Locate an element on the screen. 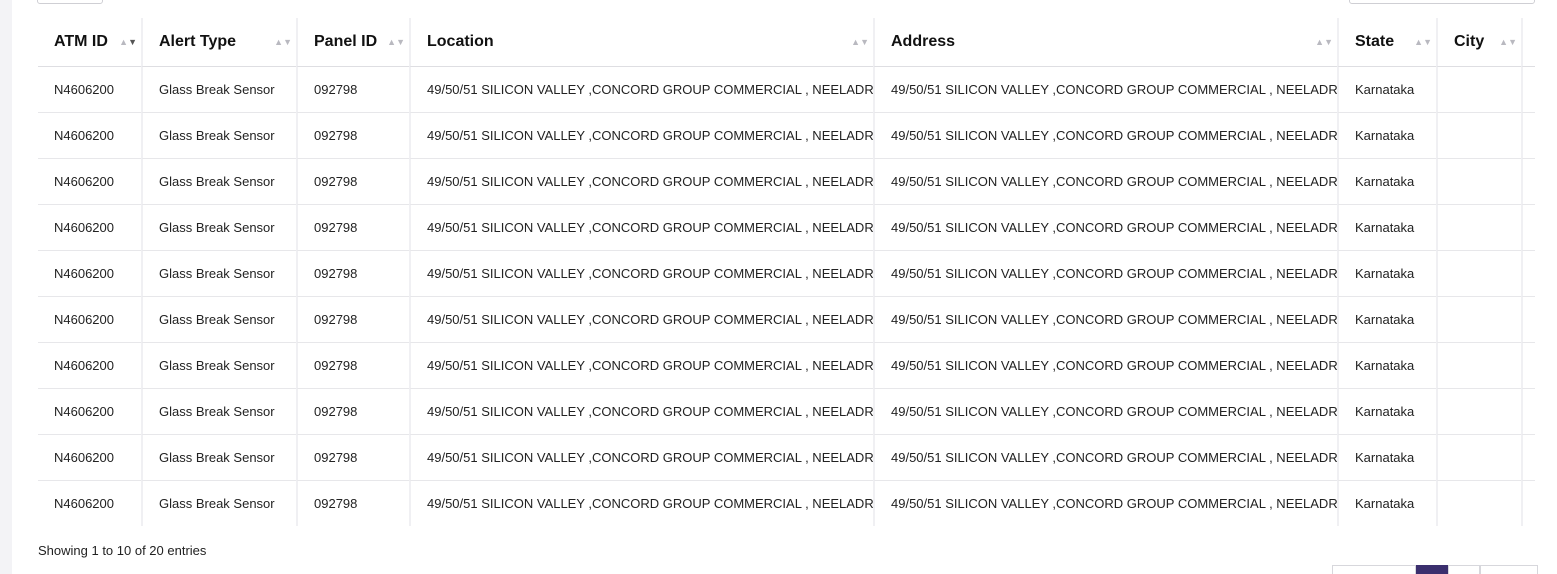 This screenshot has width=1557, height=574. header-alert-type: Alert Type ▲▼ is located at coordinates (218, 42).